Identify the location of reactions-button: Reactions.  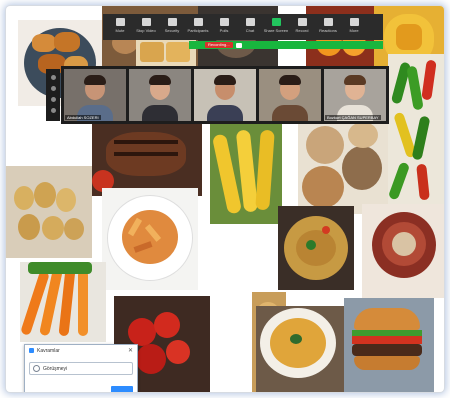
(328, 27).